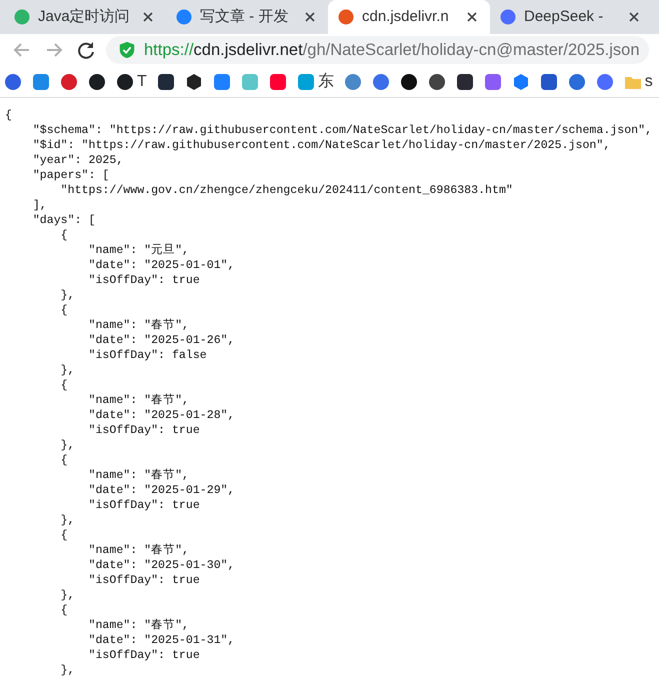 This screenshot has width=659, height=684. What do you see at coordinates (127, 50) in the screenshot?
I see `shield-icon` at bounding box center [127, 50].